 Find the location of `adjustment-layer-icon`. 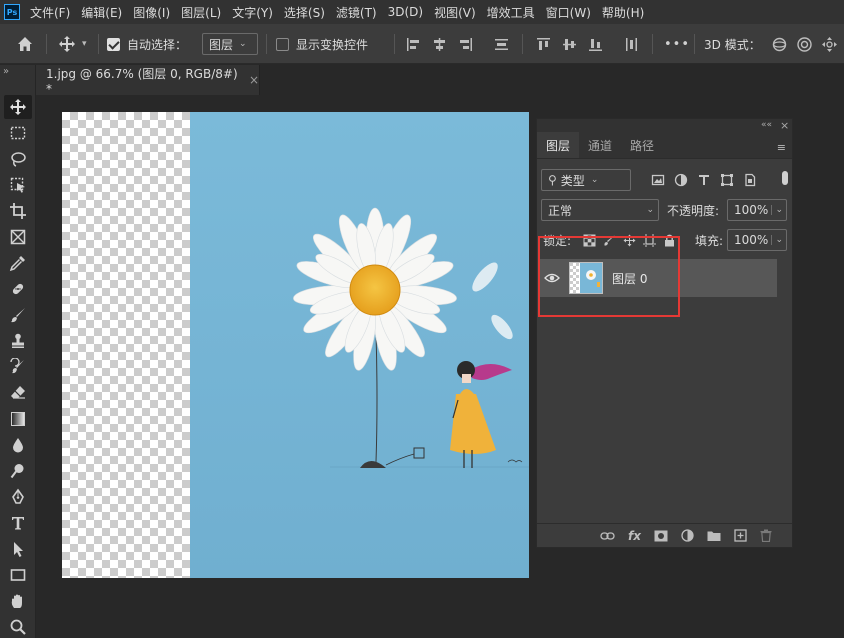

adjustment-layer-icon is located at coordinates (687, 535).